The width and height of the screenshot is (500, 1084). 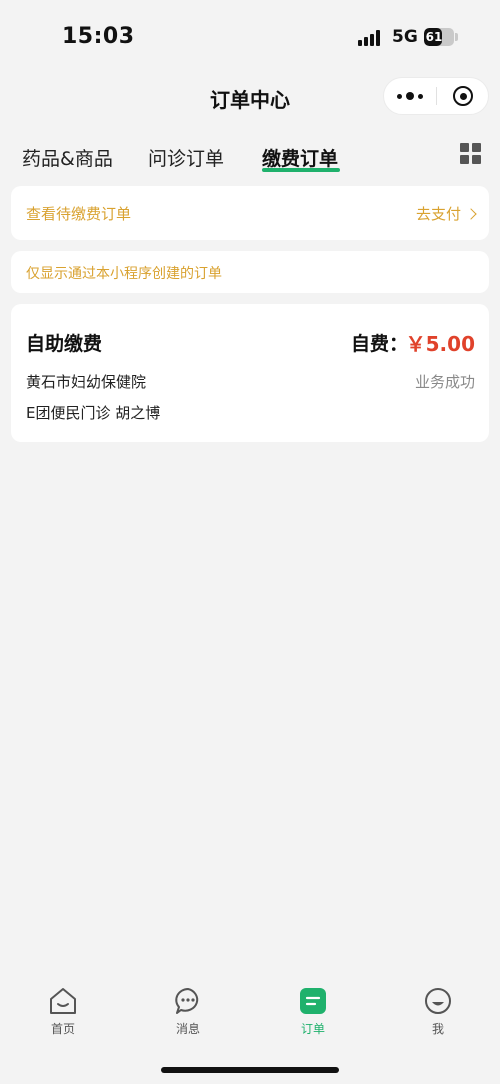 I want to click on tabbar-label-orders: 订单, so click(x=312, y=1029).